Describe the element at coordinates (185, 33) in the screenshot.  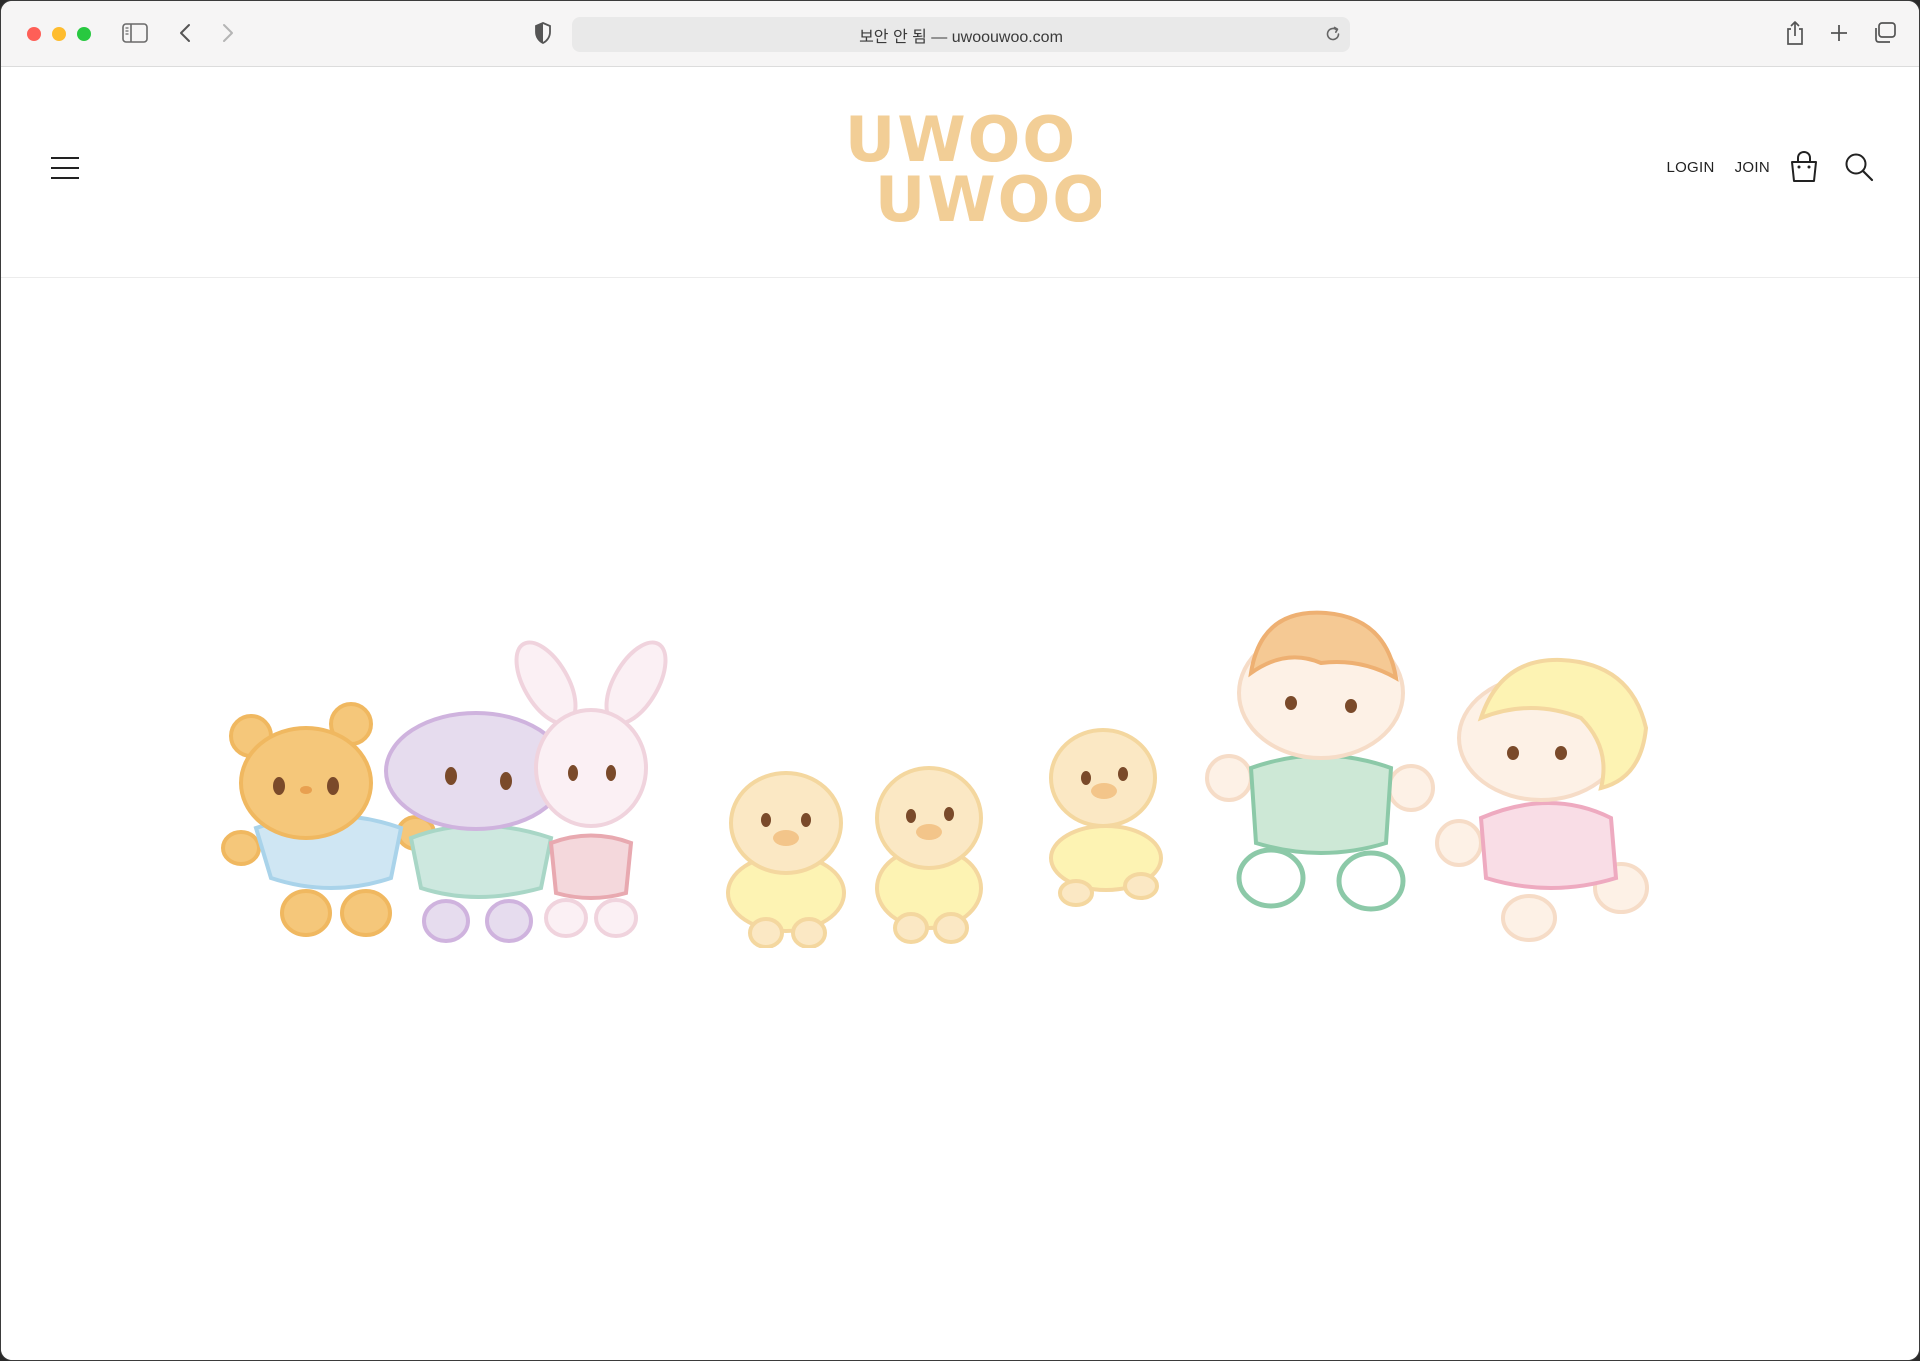
I see `back-icon` at that location.